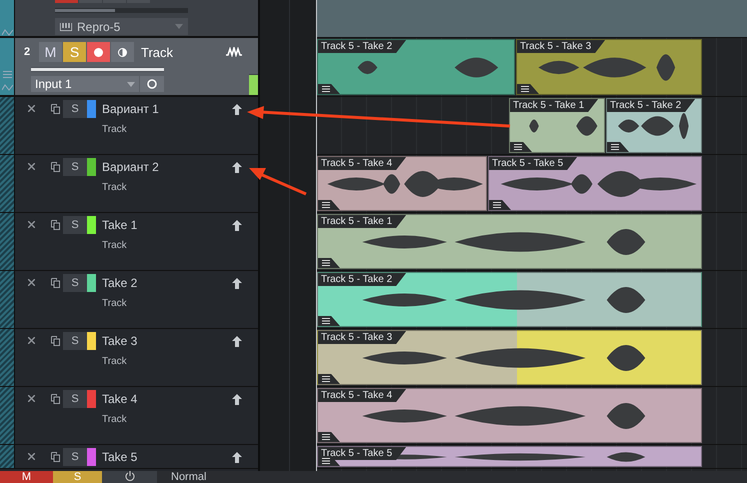  I want to click on lane-name: Вариант 2, so click(131, 167).